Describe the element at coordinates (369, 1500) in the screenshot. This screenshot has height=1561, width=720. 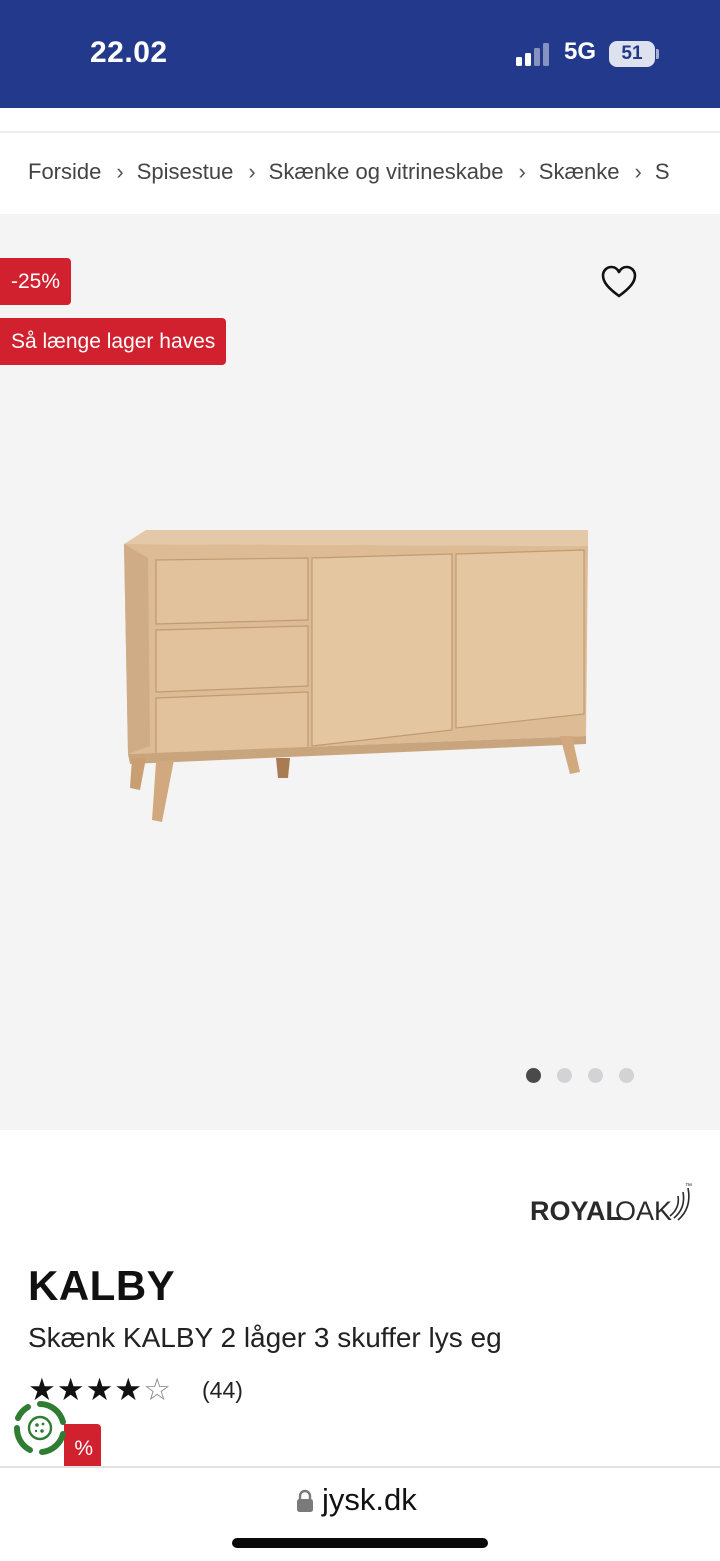
I see `url-text: jysk.dk` at that location.